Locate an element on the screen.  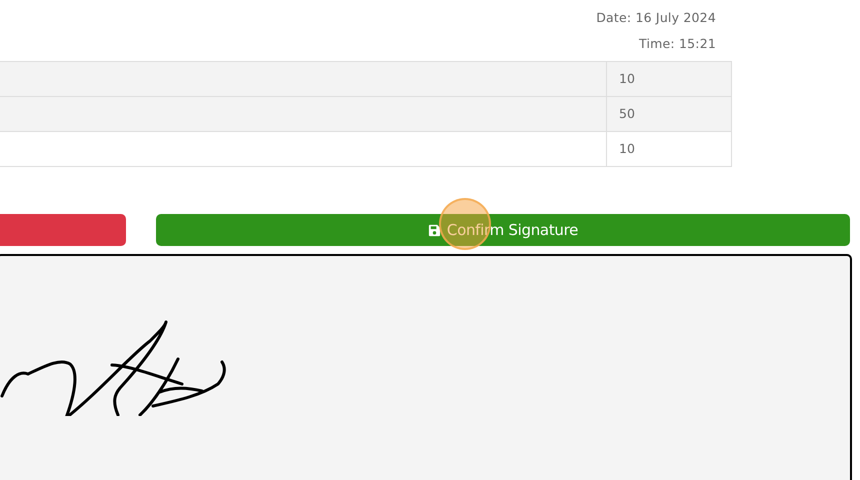
table-cell-text: 10 is located at coordinates (627, 149).